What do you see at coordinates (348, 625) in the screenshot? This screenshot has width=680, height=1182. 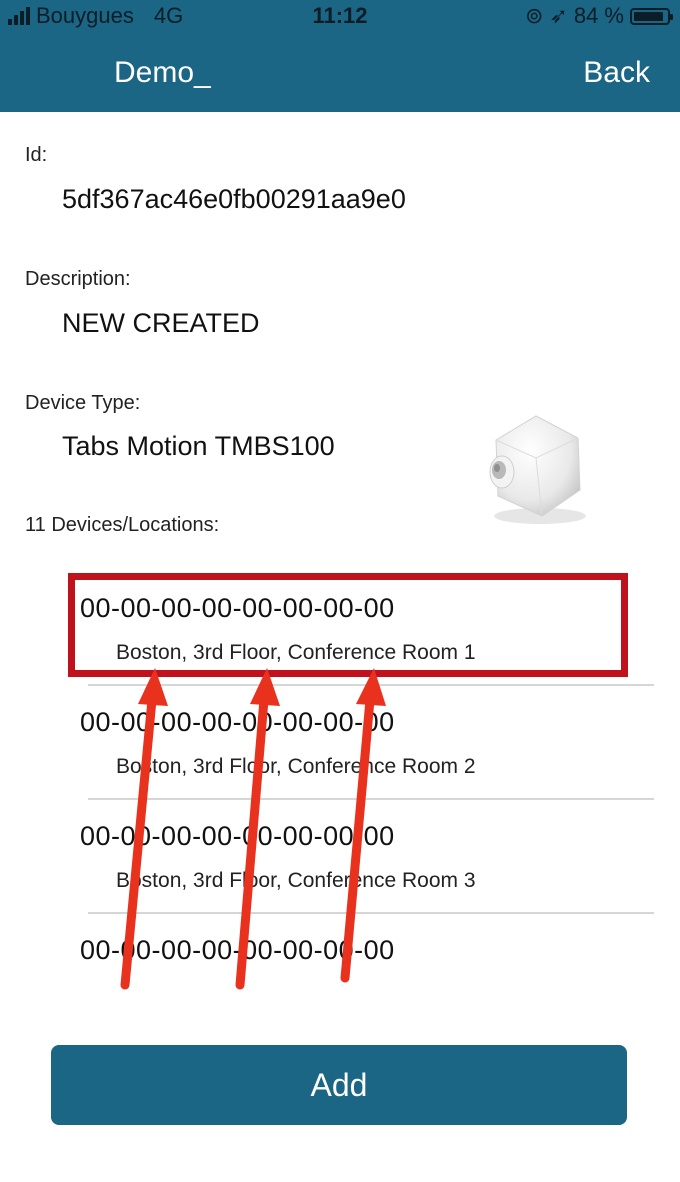 I see `highlight-box` at bounding box center [348, 625].